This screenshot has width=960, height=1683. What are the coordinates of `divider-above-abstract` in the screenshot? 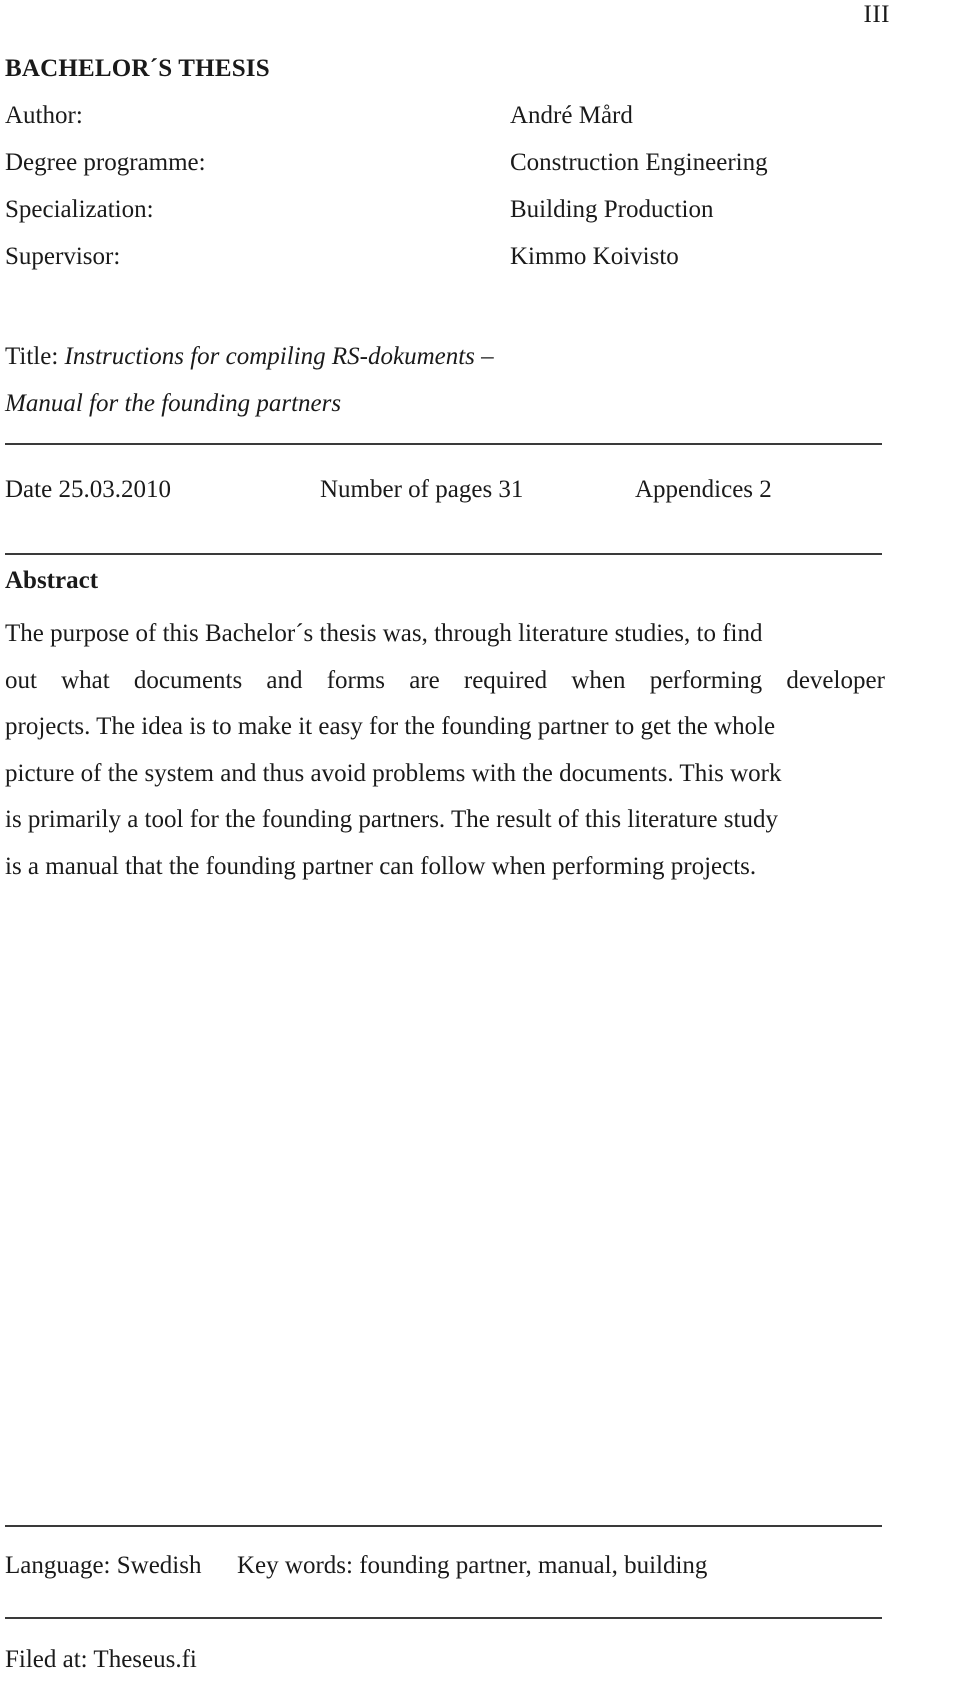 It's located at (443, 554).